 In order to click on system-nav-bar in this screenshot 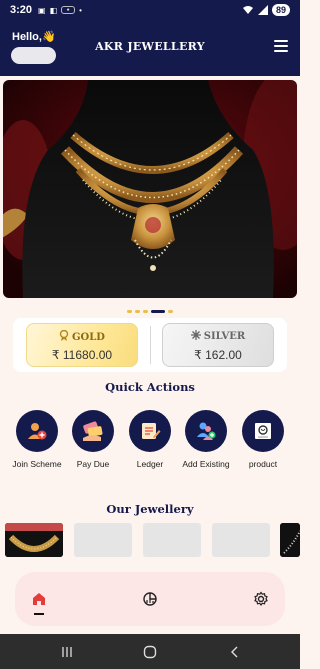, I will do `click(150, 651)`.